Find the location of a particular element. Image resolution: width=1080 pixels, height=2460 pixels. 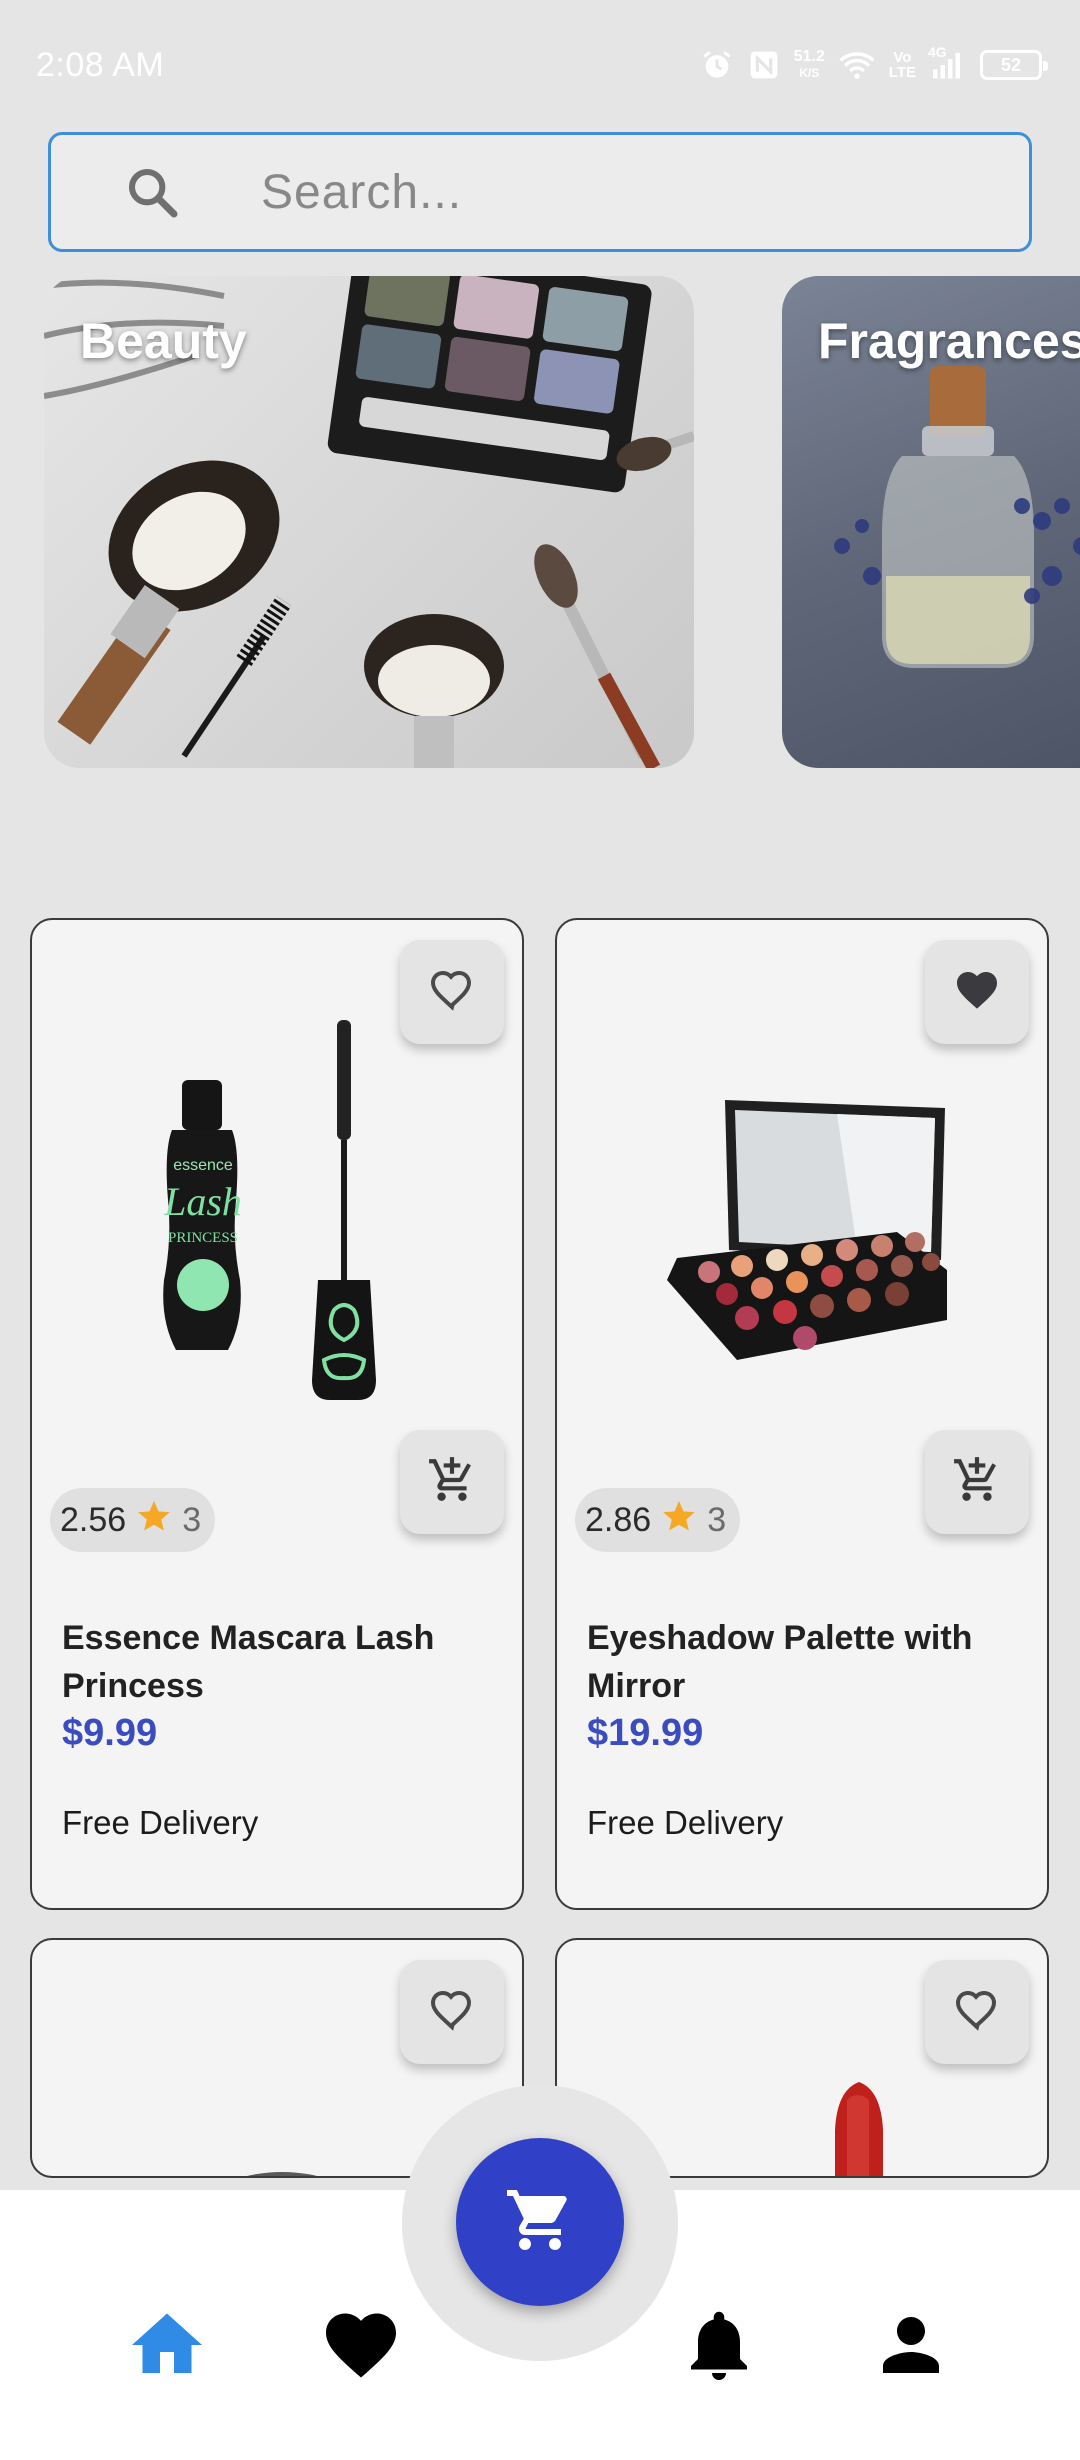

product-name: Essence Mascara Lash Princess is located at coordinates (248, 1662).